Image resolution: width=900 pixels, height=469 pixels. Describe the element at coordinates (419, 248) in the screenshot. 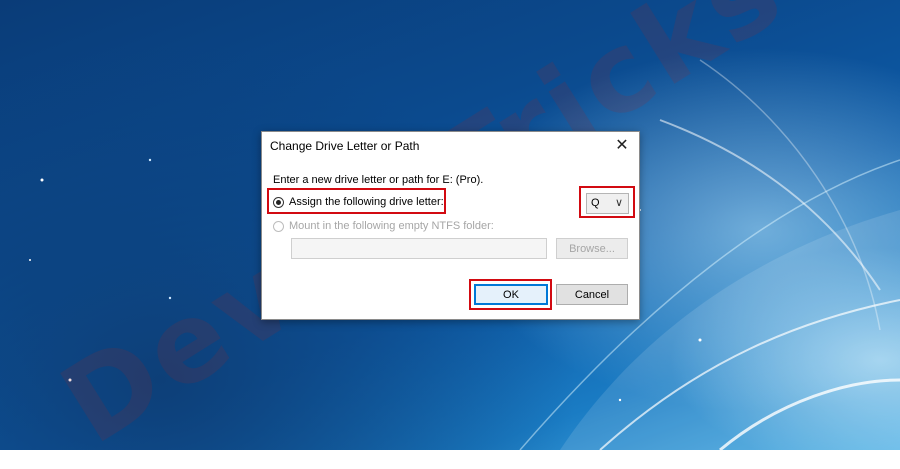

I see `ntfs-folder-path-input` at that location.